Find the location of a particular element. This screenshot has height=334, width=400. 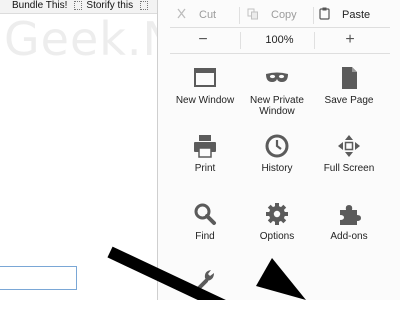

developer-button is located at coordinates (205, 301).